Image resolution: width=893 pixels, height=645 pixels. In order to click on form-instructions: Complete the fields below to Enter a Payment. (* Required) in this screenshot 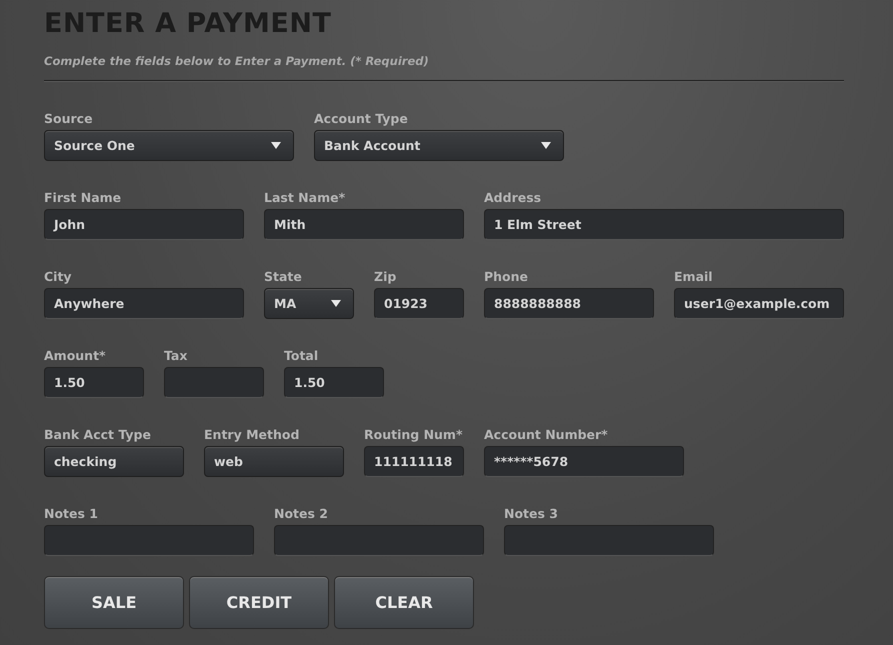, I will do `click(237, 61)`.